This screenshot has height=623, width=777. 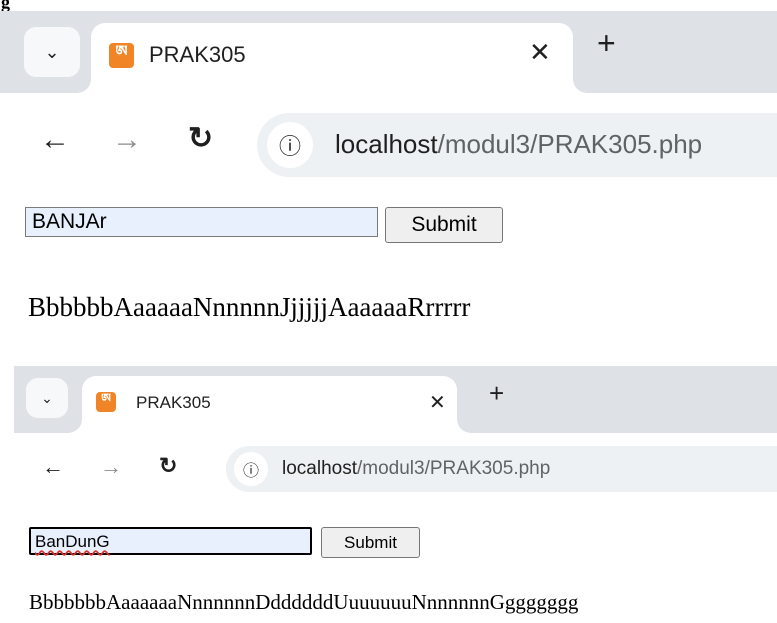 What do you see at coordinates (249, 307) in the screenshot?
I see `result-output: BbbbbbAaaaaaNnnnnnJjjjjjAaaaaaRrrrrr` at bounding box center [249, 307].